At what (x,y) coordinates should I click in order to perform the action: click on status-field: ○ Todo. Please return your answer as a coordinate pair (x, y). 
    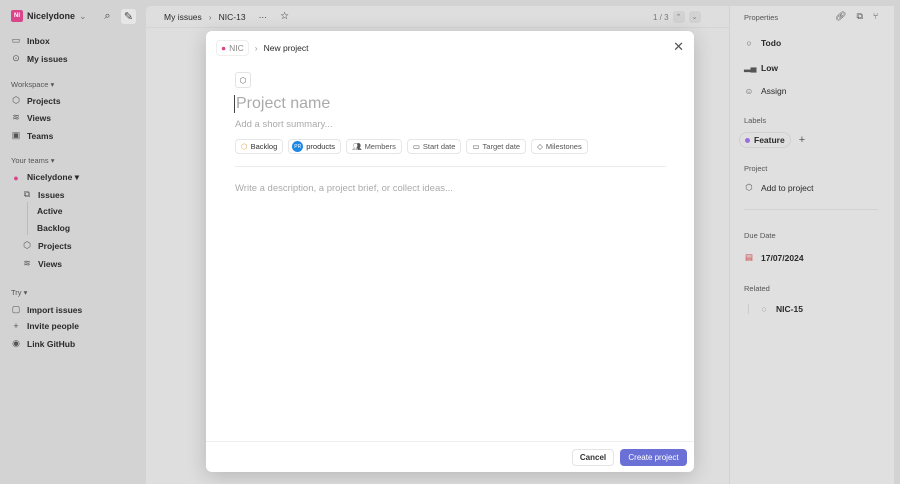
    Looking at the image, I should click on (762, 43).